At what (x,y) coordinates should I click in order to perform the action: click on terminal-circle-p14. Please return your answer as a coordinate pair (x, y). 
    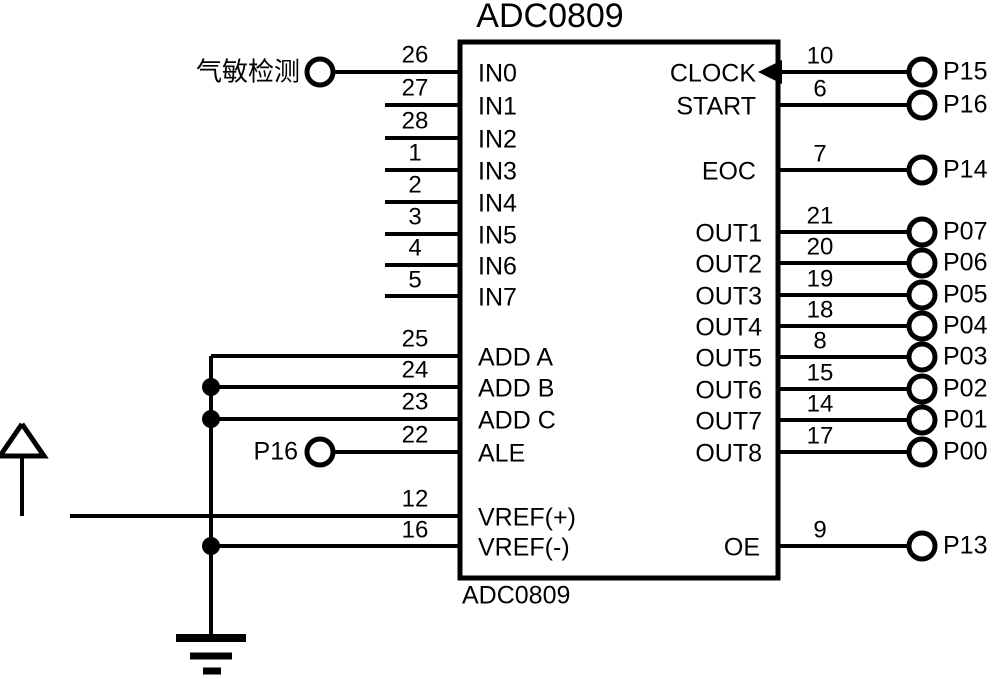
    Looking at the image, I should click on (922, 170).